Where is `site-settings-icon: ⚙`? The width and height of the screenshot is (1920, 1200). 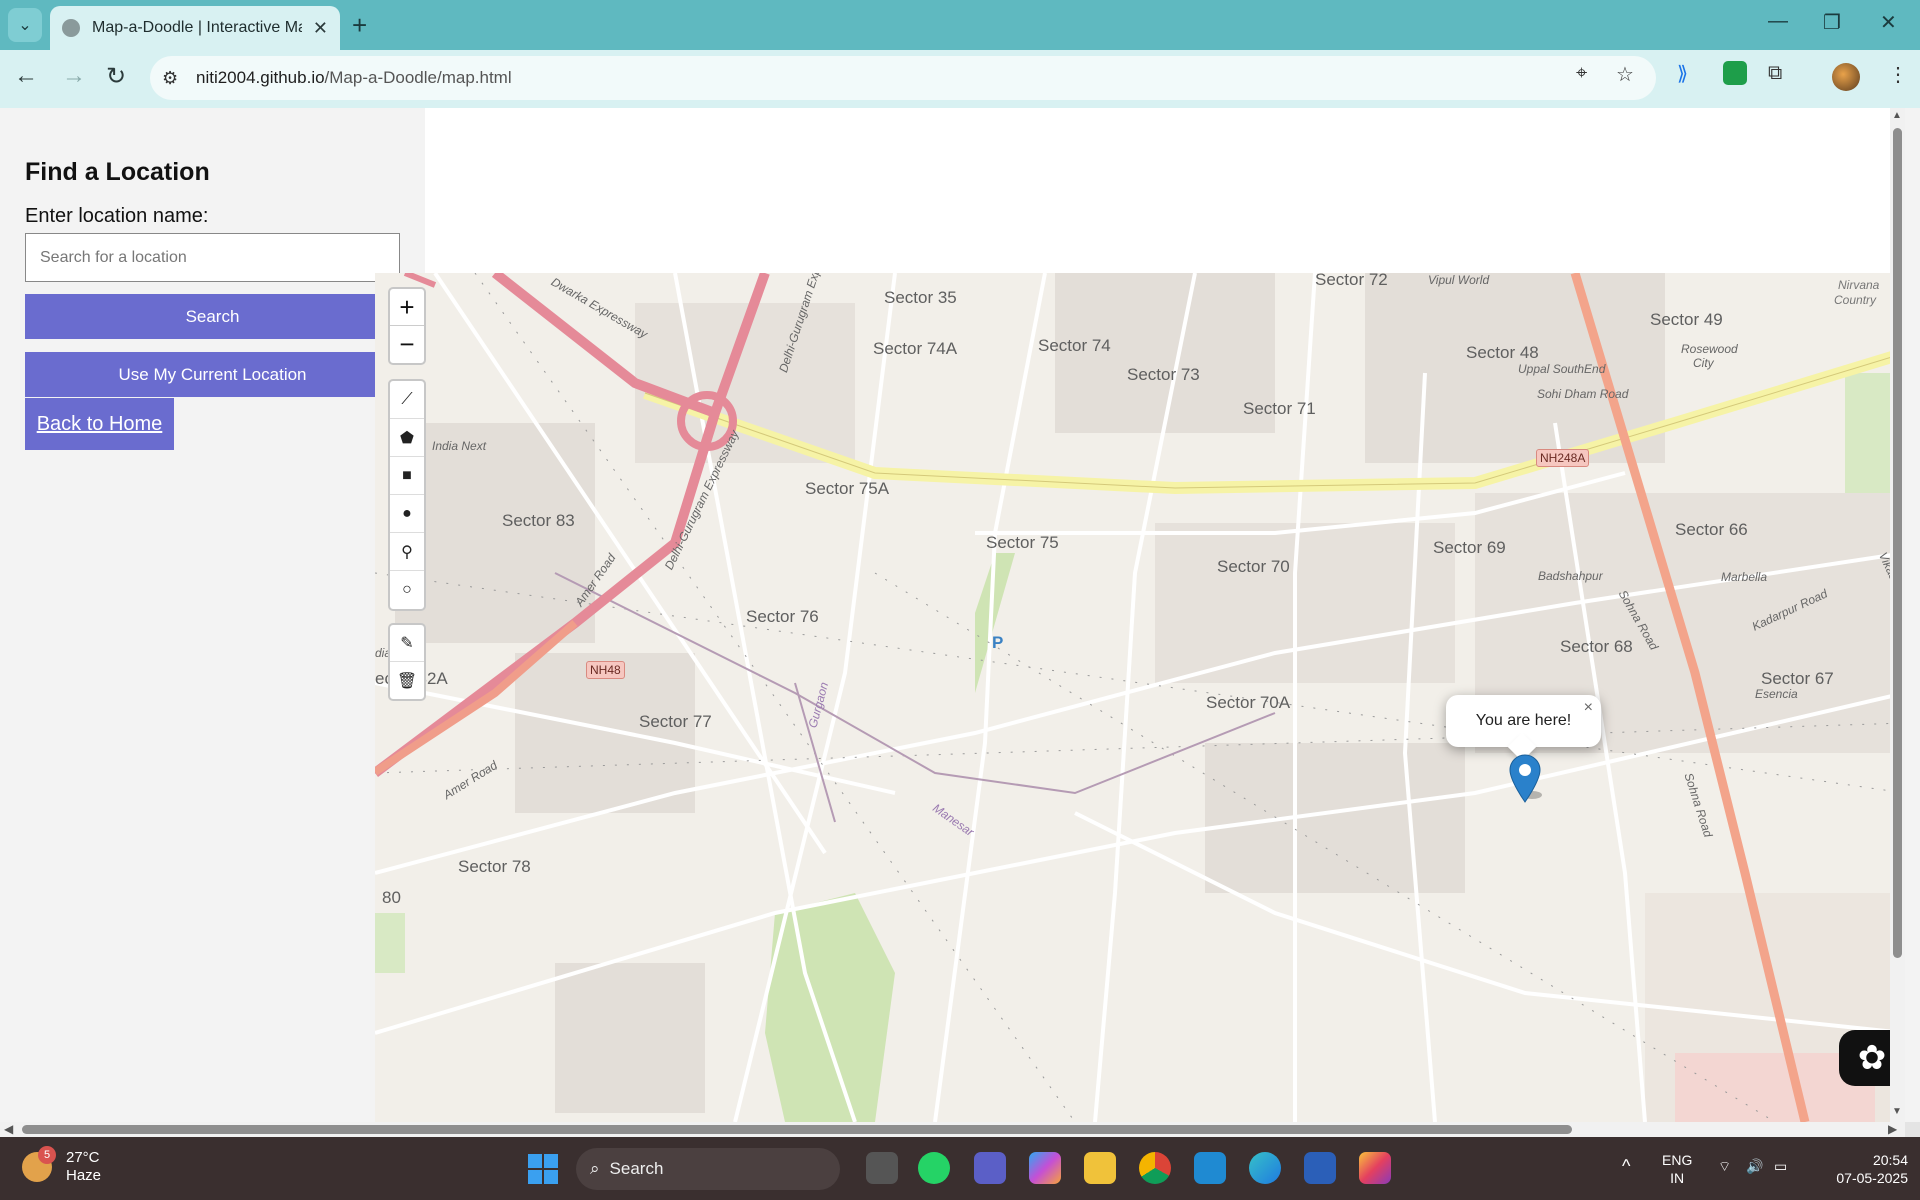
site-settings-icon: ⚙ is located at coordinates (177, 78).